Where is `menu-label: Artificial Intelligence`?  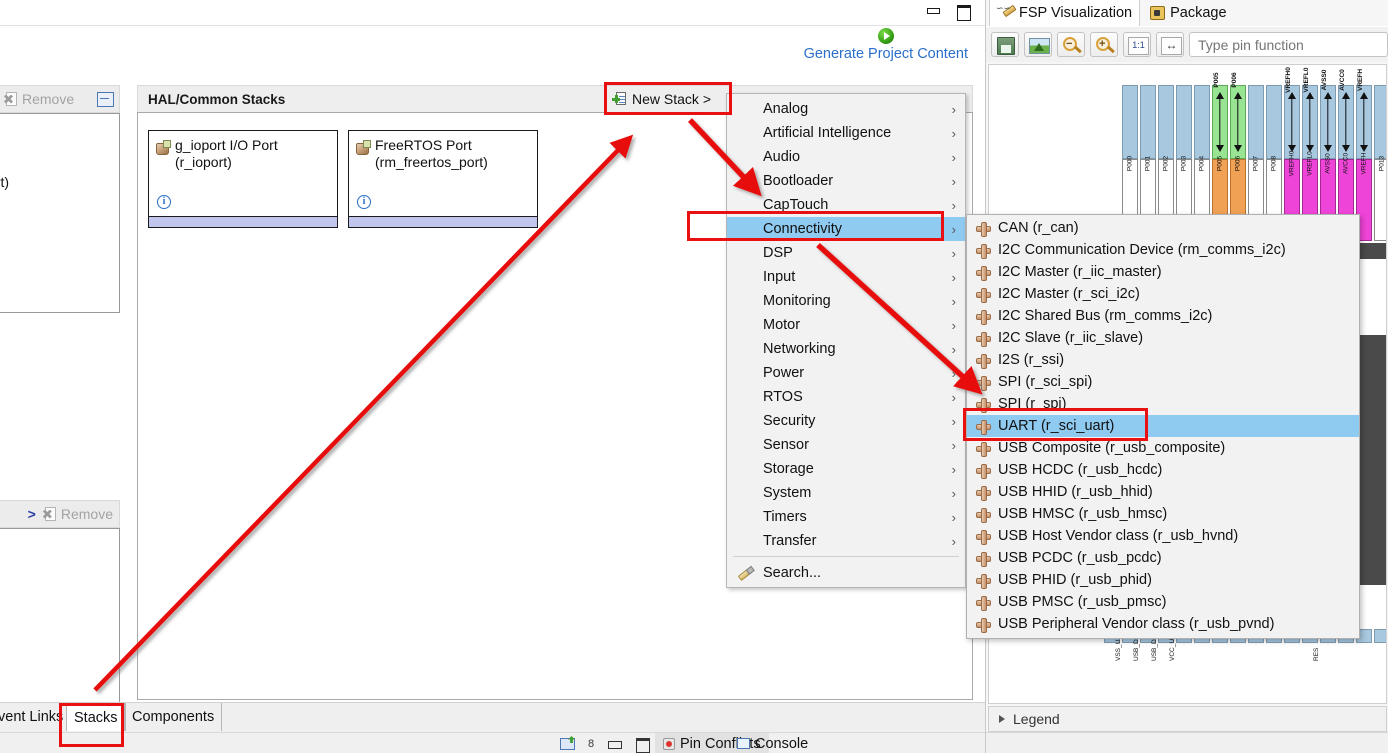 menu-label: Artificial Intelligence is located at coordinates (827, 133).